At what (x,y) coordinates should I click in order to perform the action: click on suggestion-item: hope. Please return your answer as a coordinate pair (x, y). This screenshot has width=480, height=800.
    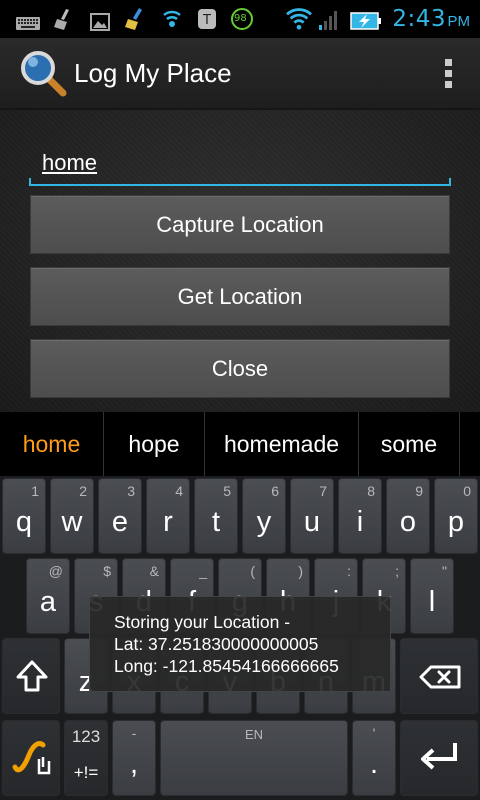
    Looking at the image, I should click on (154, 444).